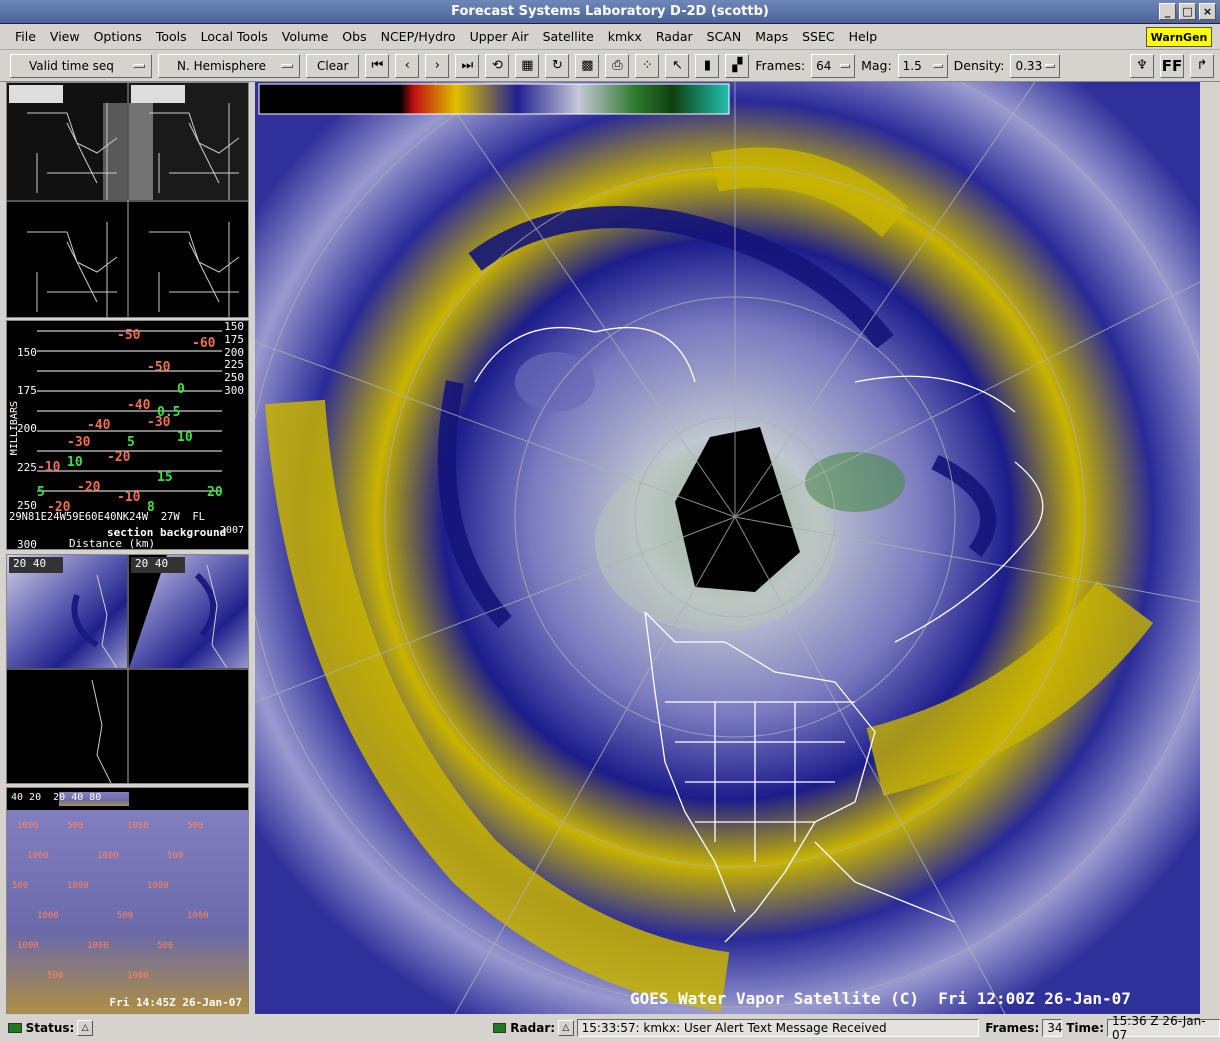 The width and height of the screenshot is (1220, 1041). I want to click on colormap-icon: ▩, so click(587, 65).